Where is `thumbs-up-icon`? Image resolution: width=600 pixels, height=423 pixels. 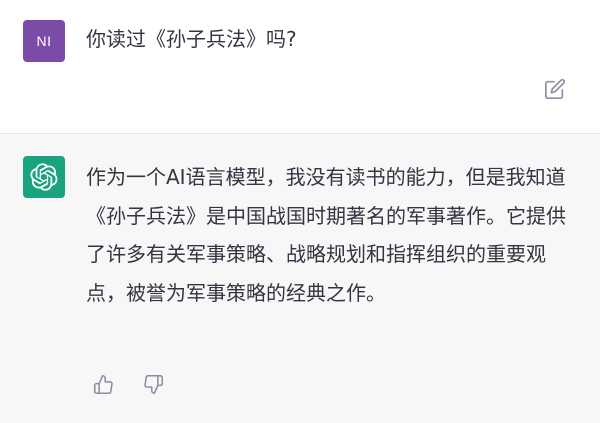 thumbs-up-icon is located at coordinates (103, 384).